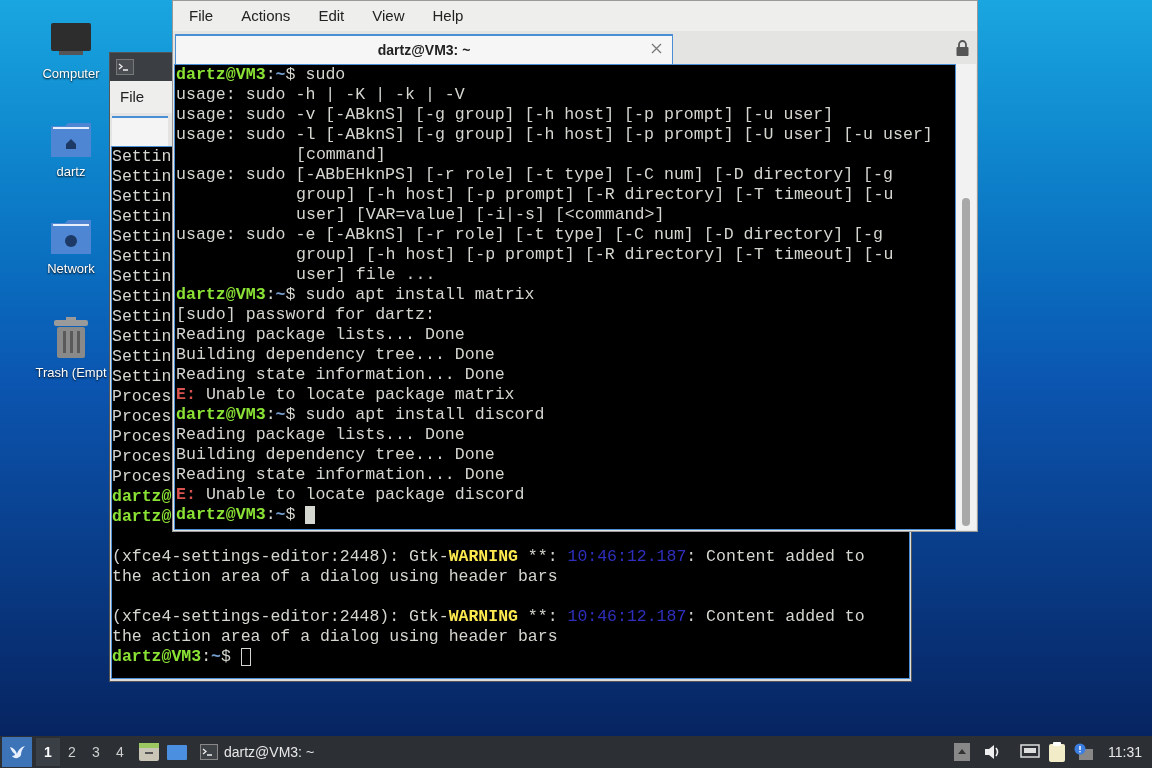 The height and width of the screenshot is (768, 1152). I want to click on terminal-tab: dartz@VM3: ~, so click(424, 49).